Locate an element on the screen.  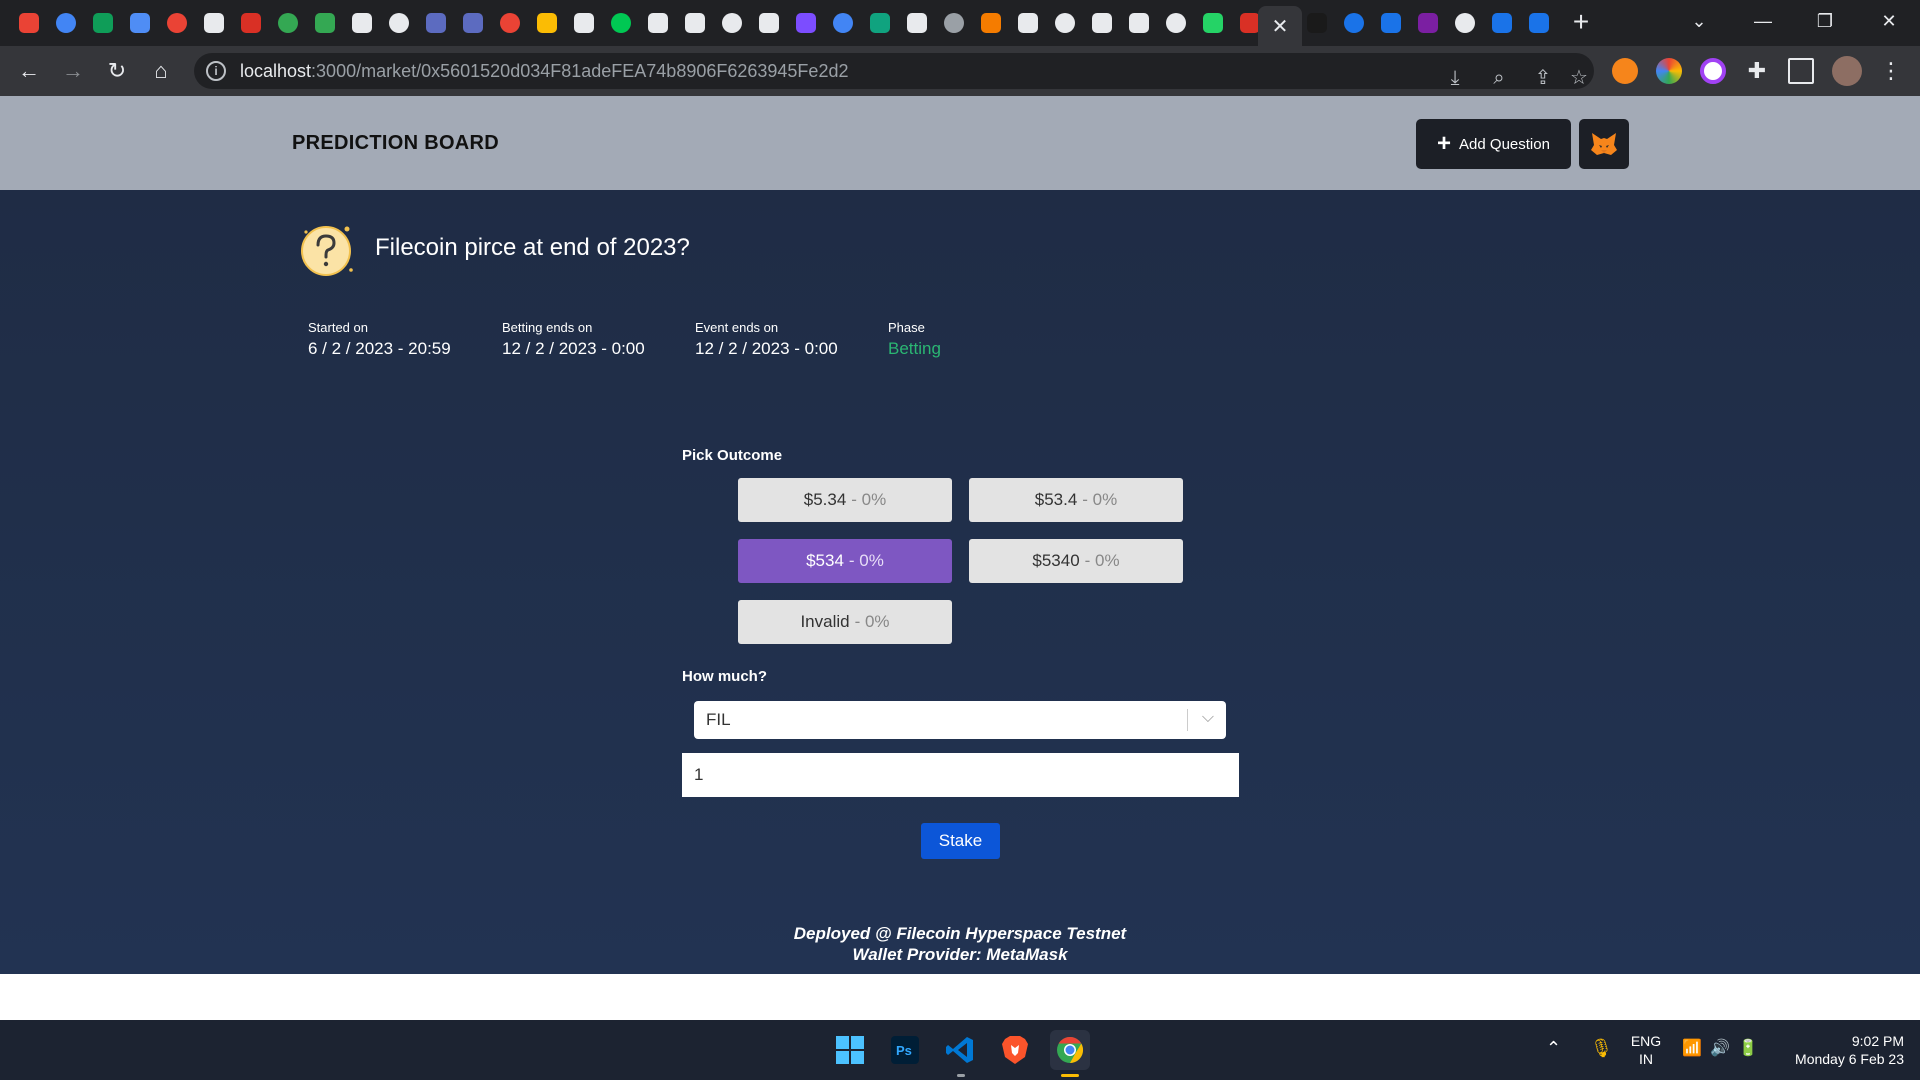
restore-icon: ❐ is located at coordinates (1825, 21).